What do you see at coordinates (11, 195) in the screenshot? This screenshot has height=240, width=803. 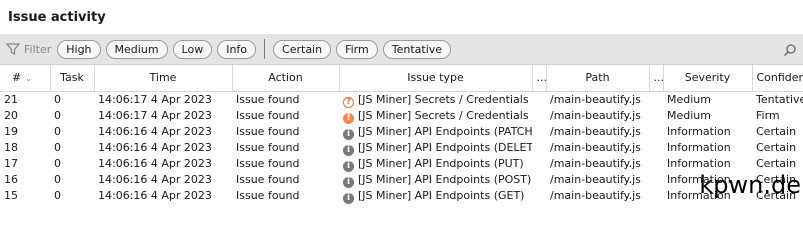 I see `row-number: 15` at bounding box center [11, 195].